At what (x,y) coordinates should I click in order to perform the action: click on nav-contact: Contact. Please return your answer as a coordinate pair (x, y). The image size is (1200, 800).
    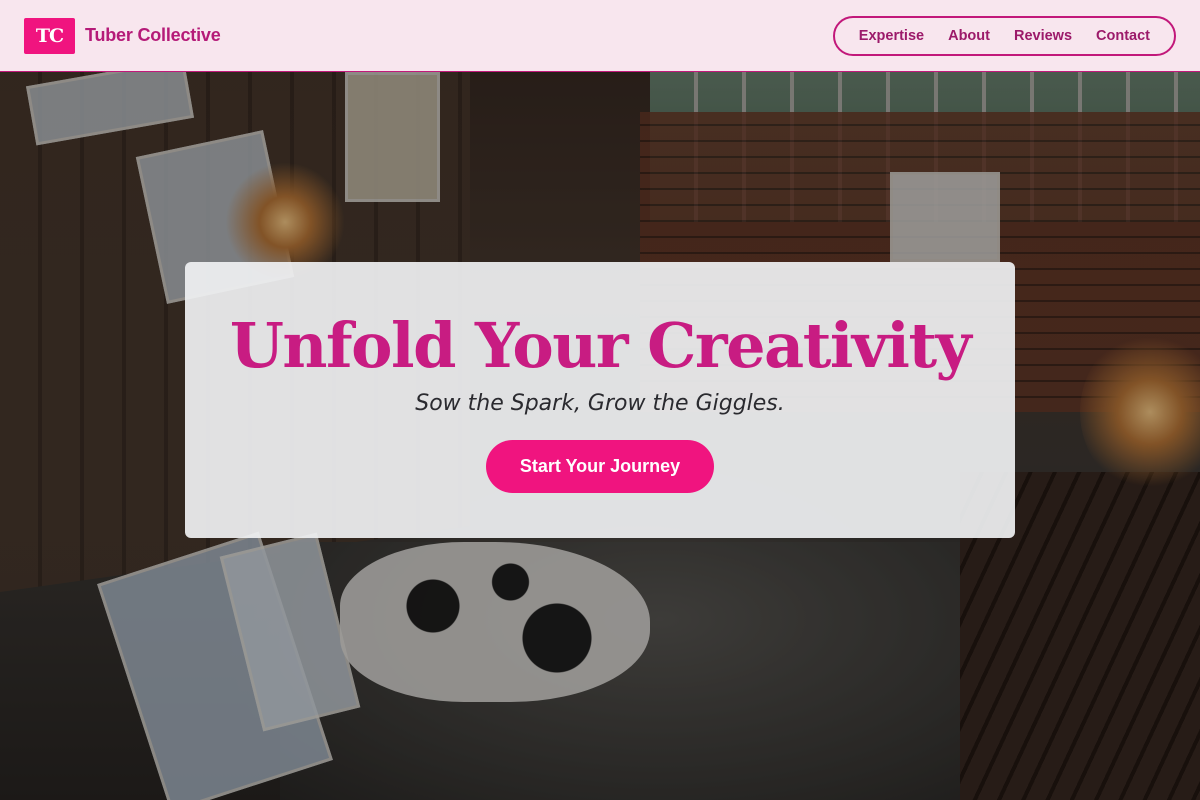
    Looking at the image, I should click on (1123, 36).